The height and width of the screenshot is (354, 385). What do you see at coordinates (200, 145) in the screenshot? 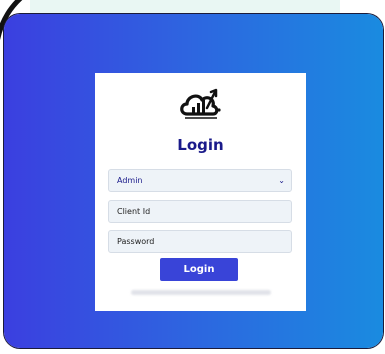
I see `page-title: Login` at bounding box center [200, 145].